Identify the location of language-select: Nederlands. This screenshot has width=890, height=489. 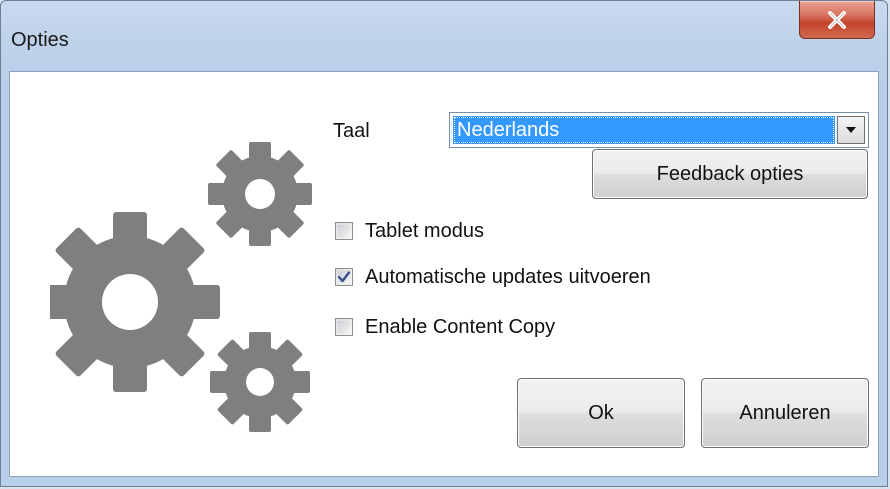
(659, 130).